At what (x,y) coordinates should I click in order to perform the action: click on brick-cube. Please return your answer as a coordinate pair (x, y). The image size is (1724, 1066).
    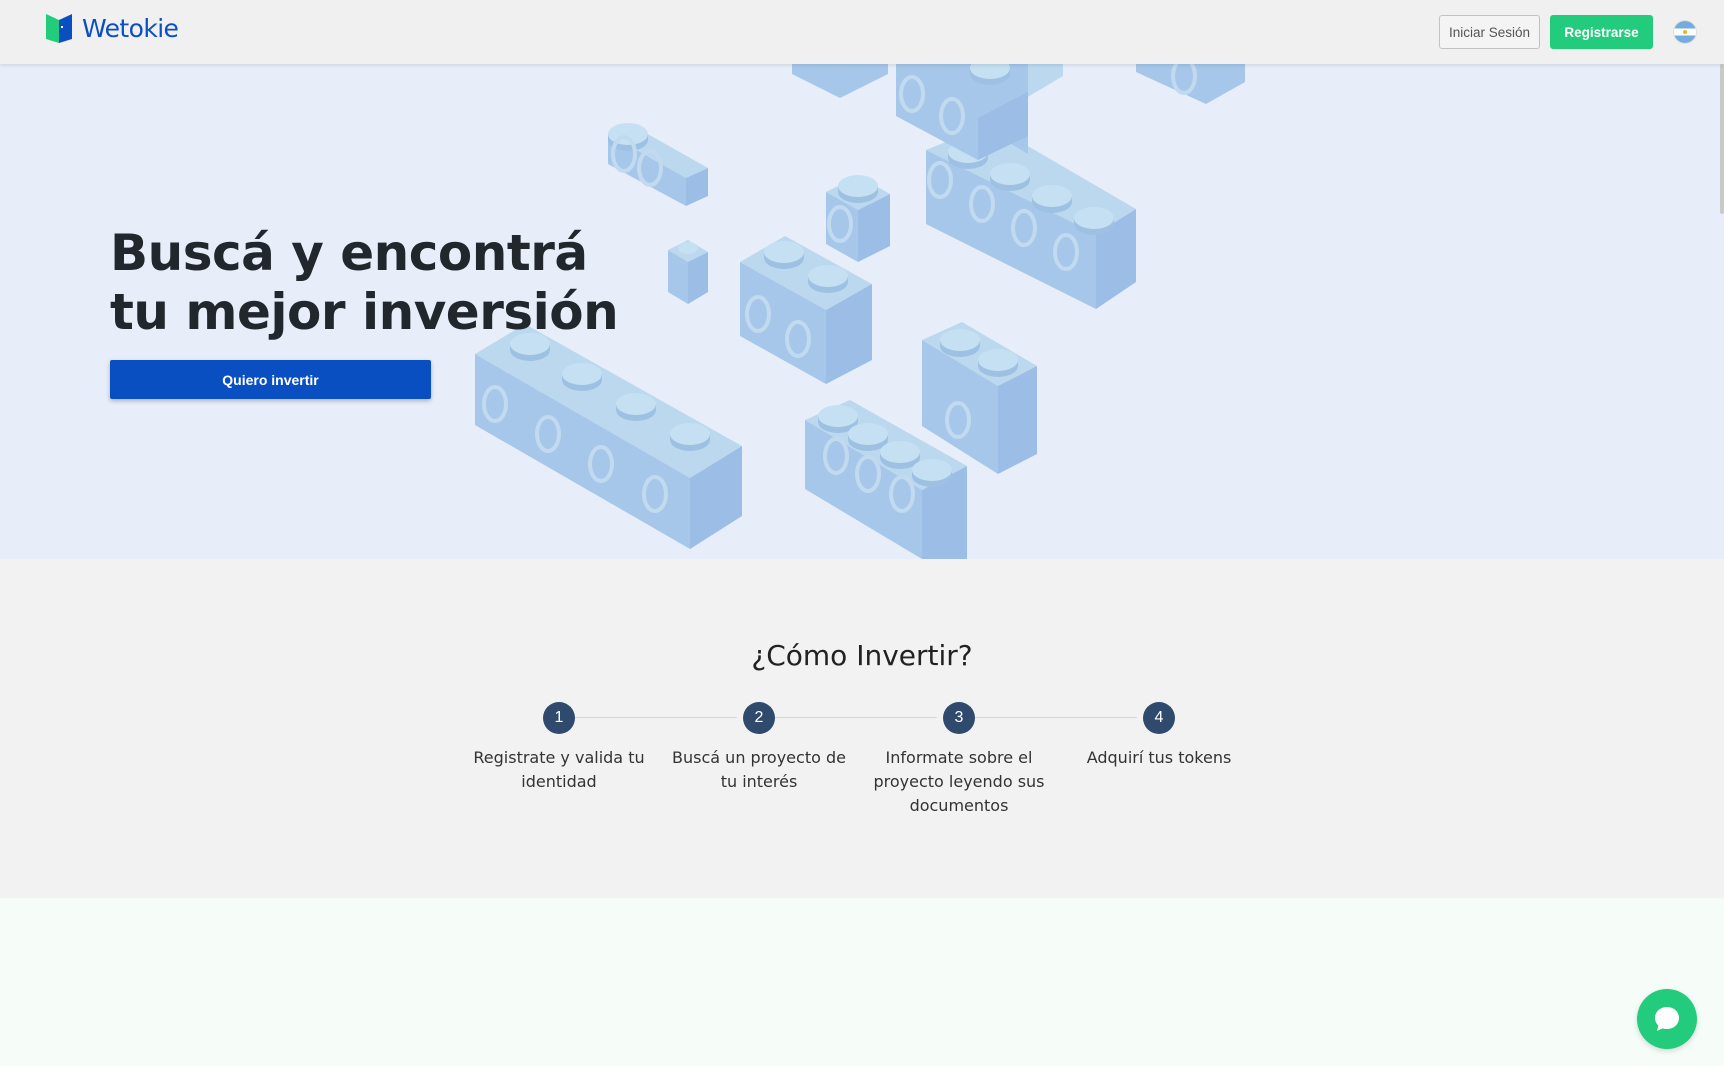
    Looking at the image, I should click on (858, 218).